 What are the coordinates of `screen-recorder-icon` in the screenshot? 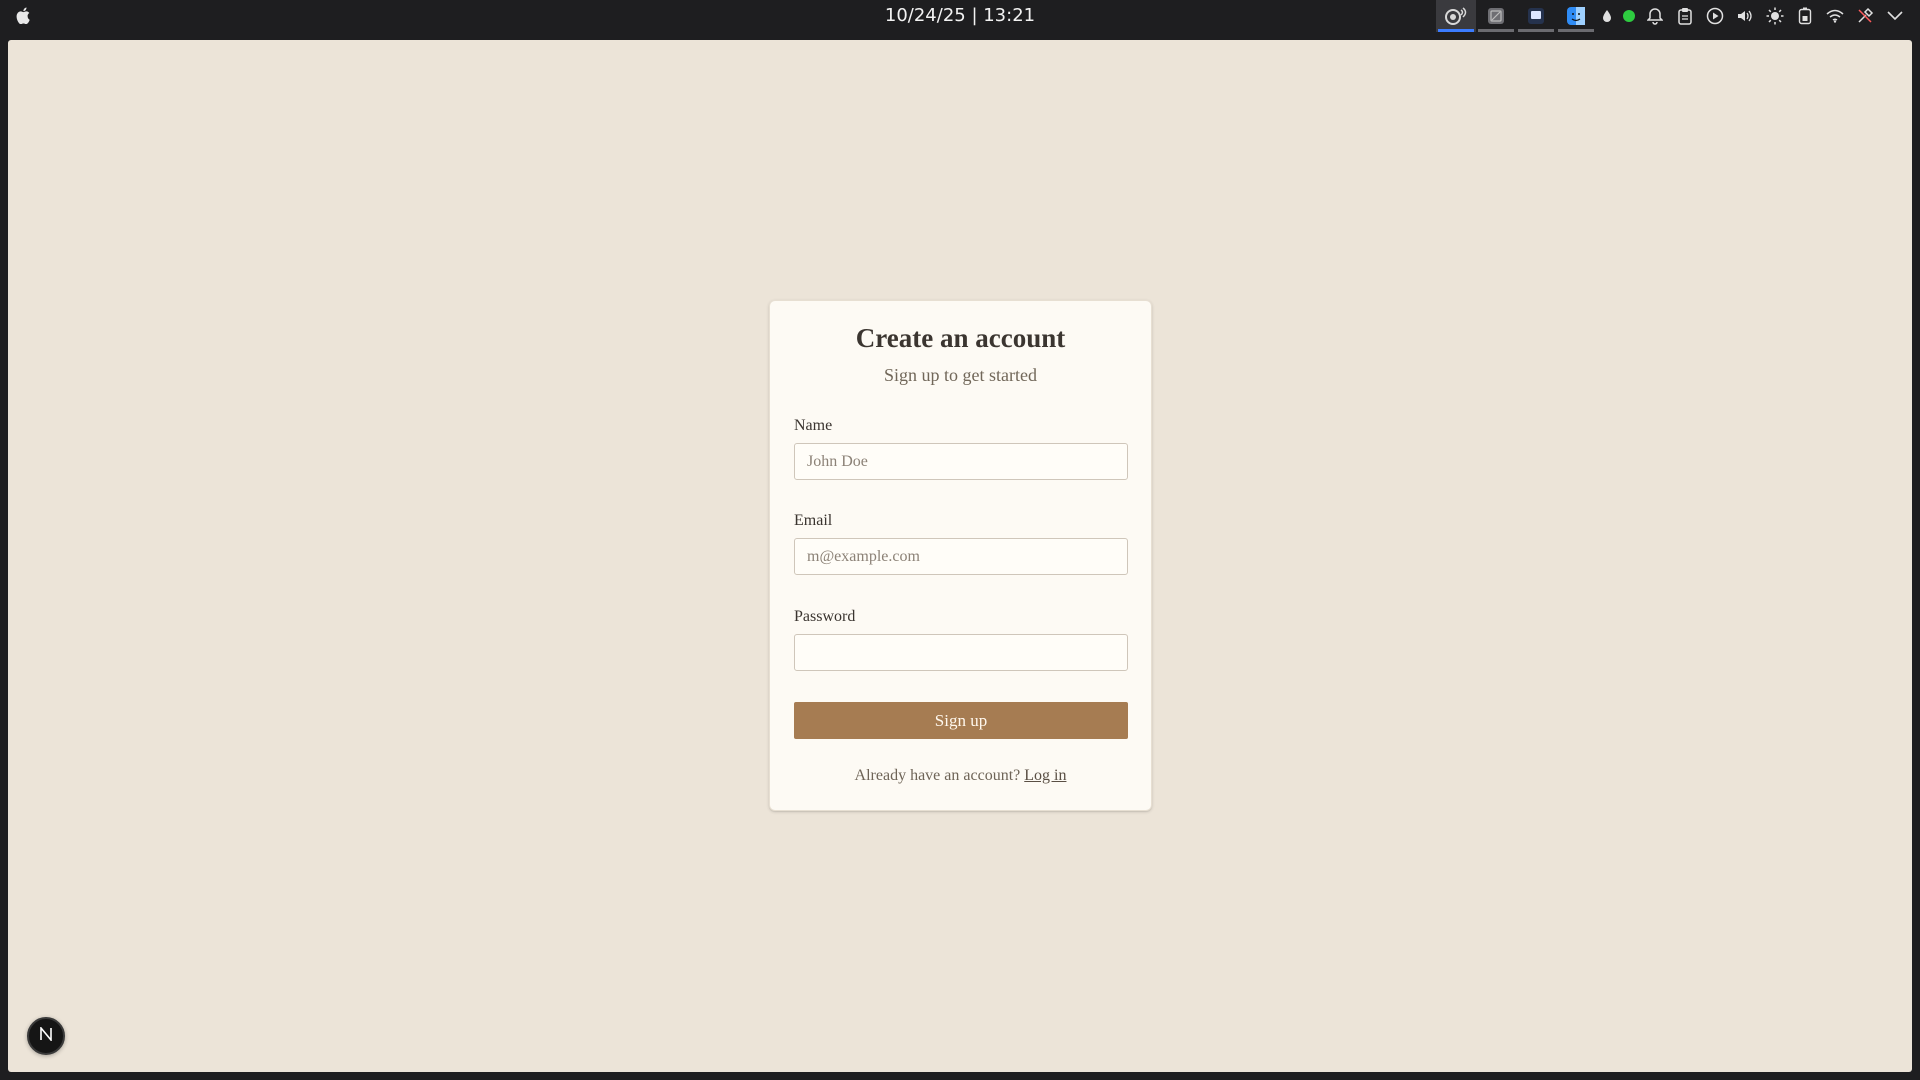 It's located at (1456, 16).